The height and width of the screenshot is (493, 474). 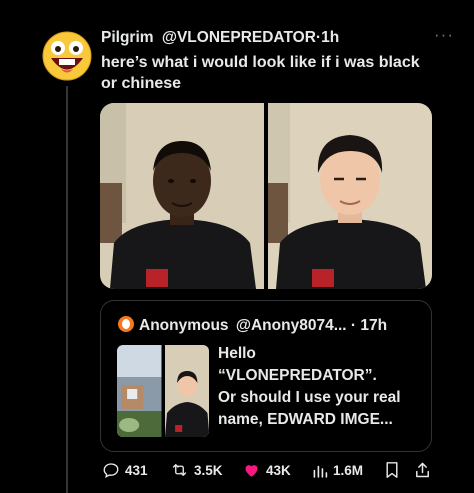 I want to click on timestamp: 1h, so click(x=330, y=37).